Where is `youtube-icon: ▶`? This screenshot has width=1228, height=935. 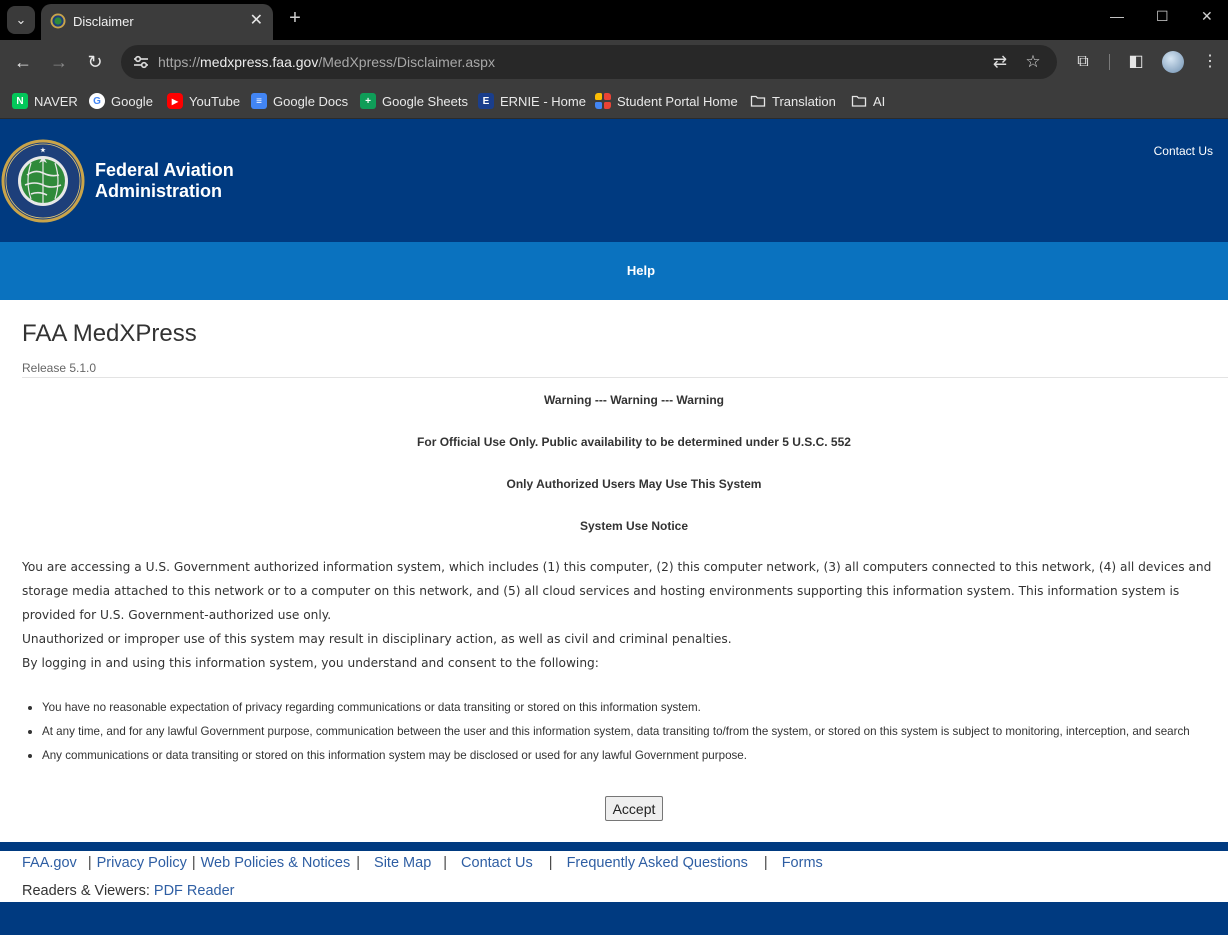
youtube-icon: ▶ is located at coordinates (175, 101).